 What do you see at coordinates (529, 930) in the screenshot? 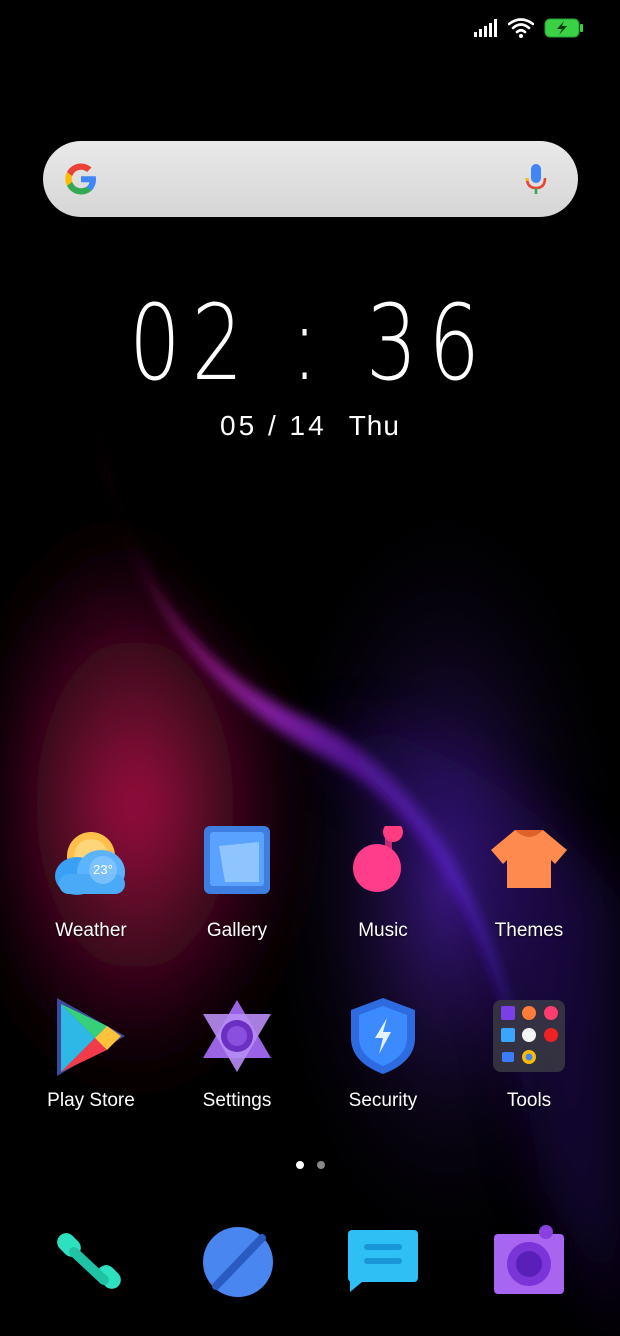
I see `app-label: Themes` at bounding box center [529, 930].